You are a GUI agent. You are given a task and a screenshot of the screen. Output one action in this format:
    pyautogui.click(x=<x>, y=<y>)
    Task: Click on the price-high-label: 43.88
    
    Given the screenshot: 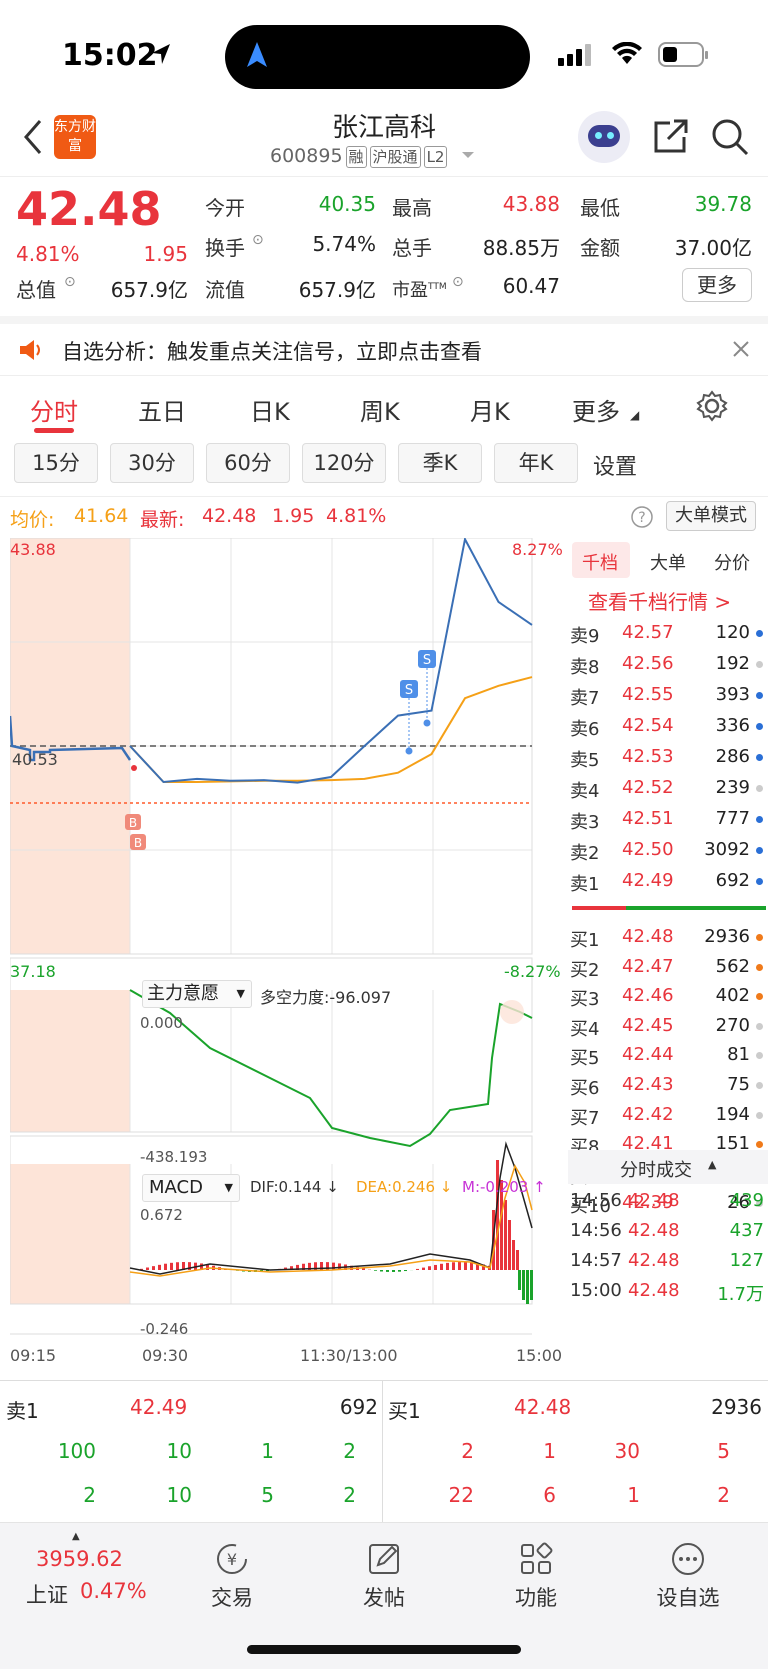 What is the action you would take?
    pyautogui.click(x=33, y=549)
    